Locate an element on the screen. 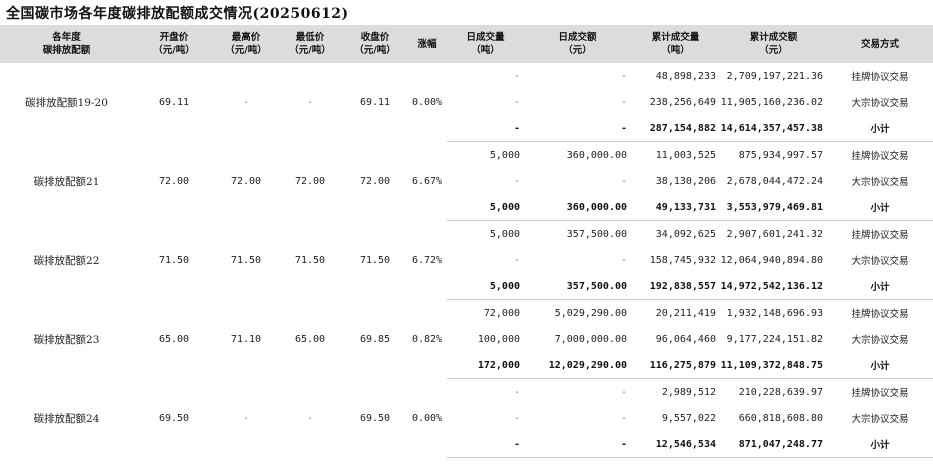  cumulative-volume: 48,898,233 is located at coordinates (685, 76).